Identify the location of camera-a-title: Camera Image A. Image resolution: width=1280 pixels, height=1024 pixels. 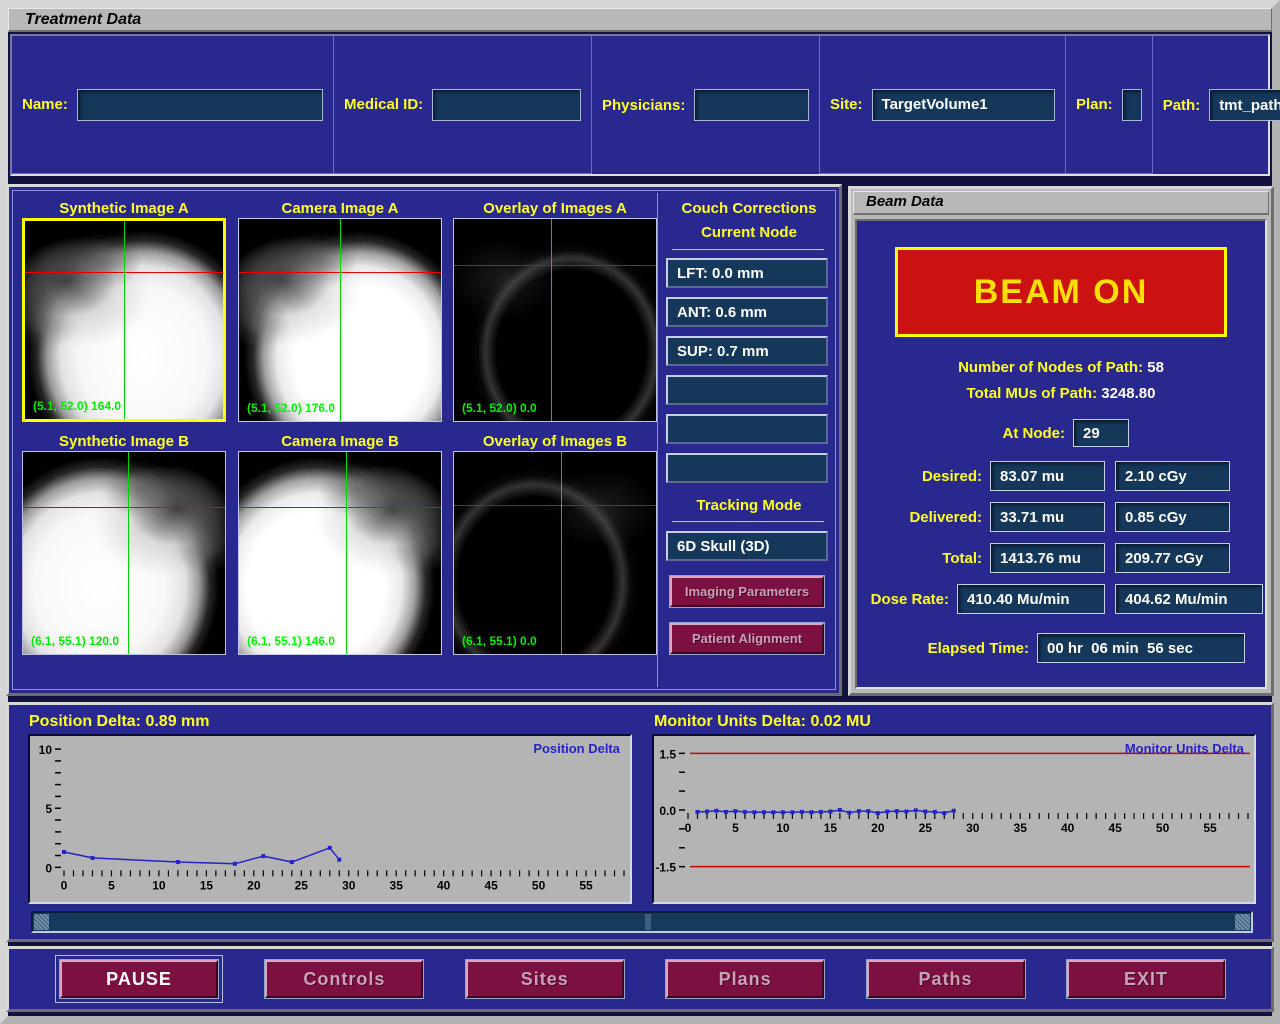
(340, 208).